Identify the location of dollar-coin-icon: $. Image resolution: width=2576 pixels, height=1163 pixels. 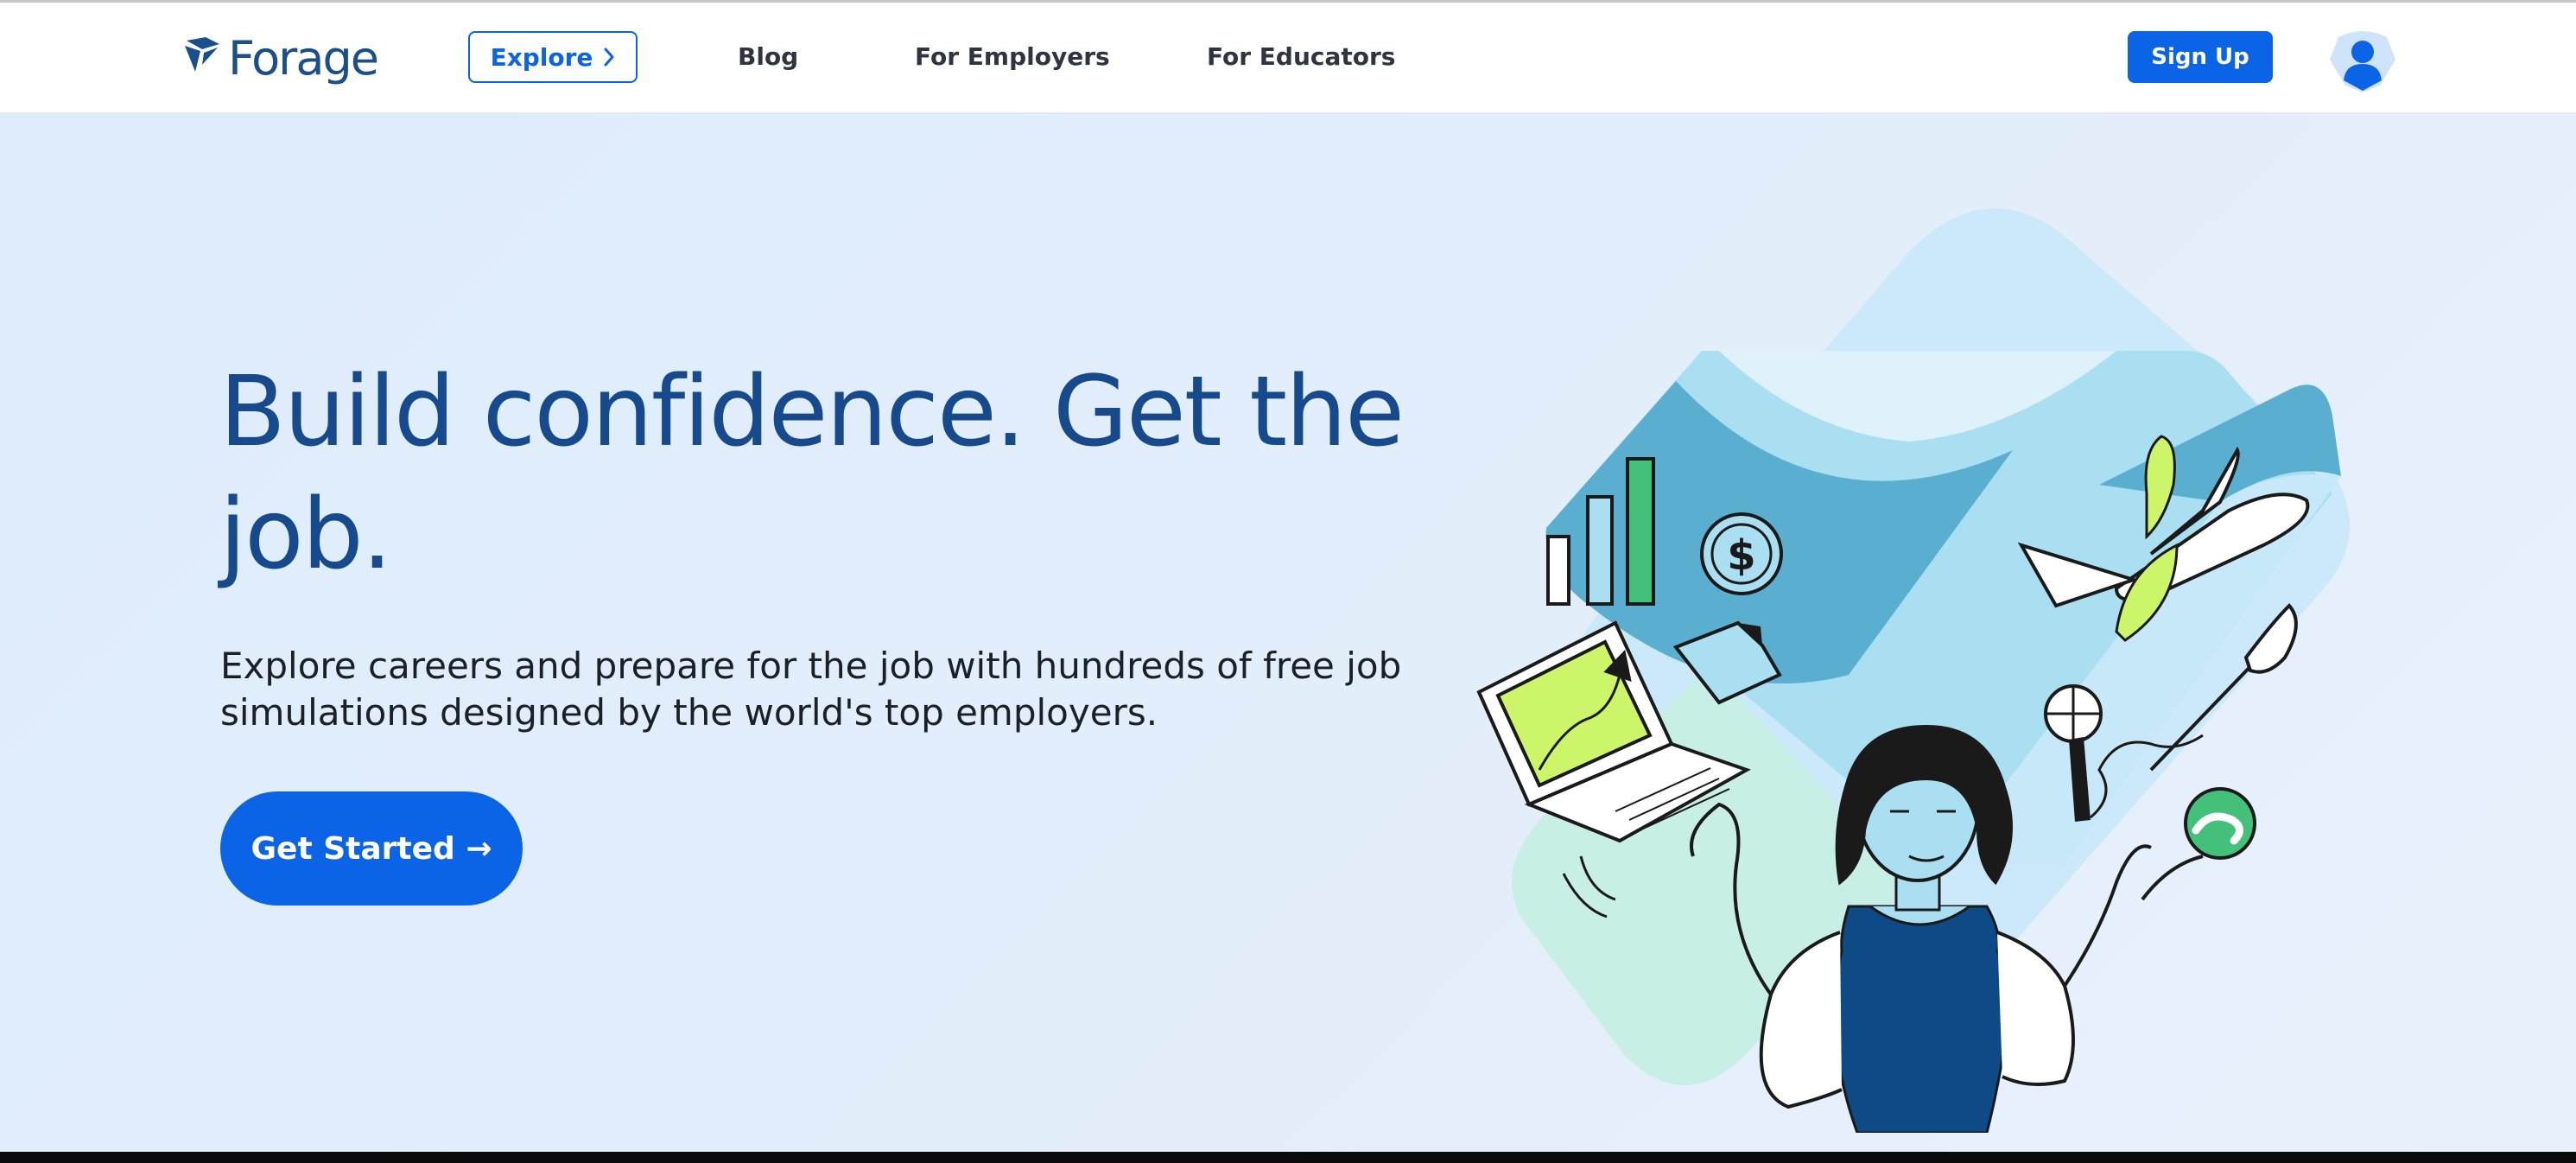
(1741, 553).